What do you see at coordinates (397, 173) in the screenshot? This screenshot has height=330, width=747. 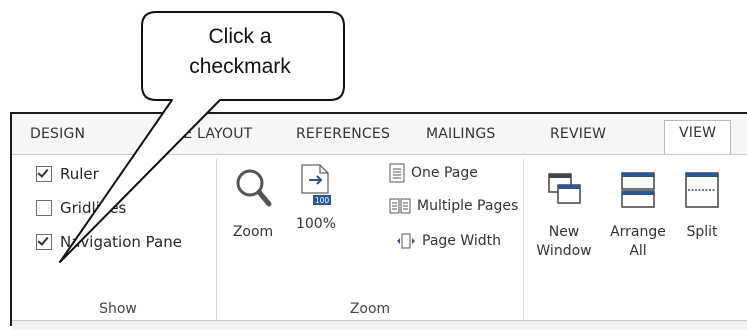 I see `one-page-icon` at bounding box center [397, 173].